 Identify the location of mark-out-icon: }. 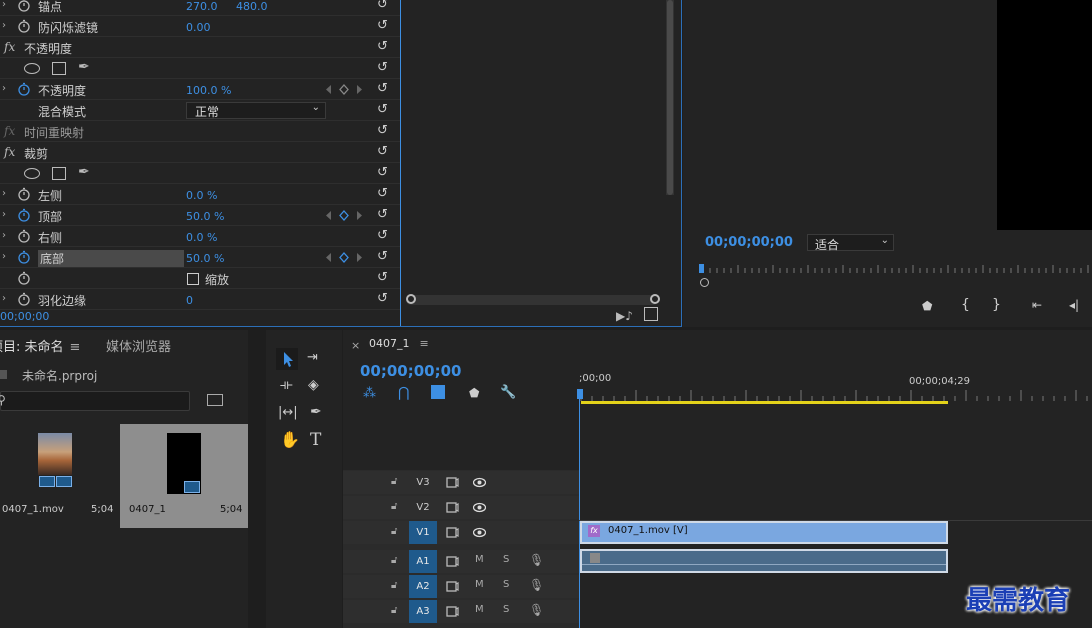
(996, 305).